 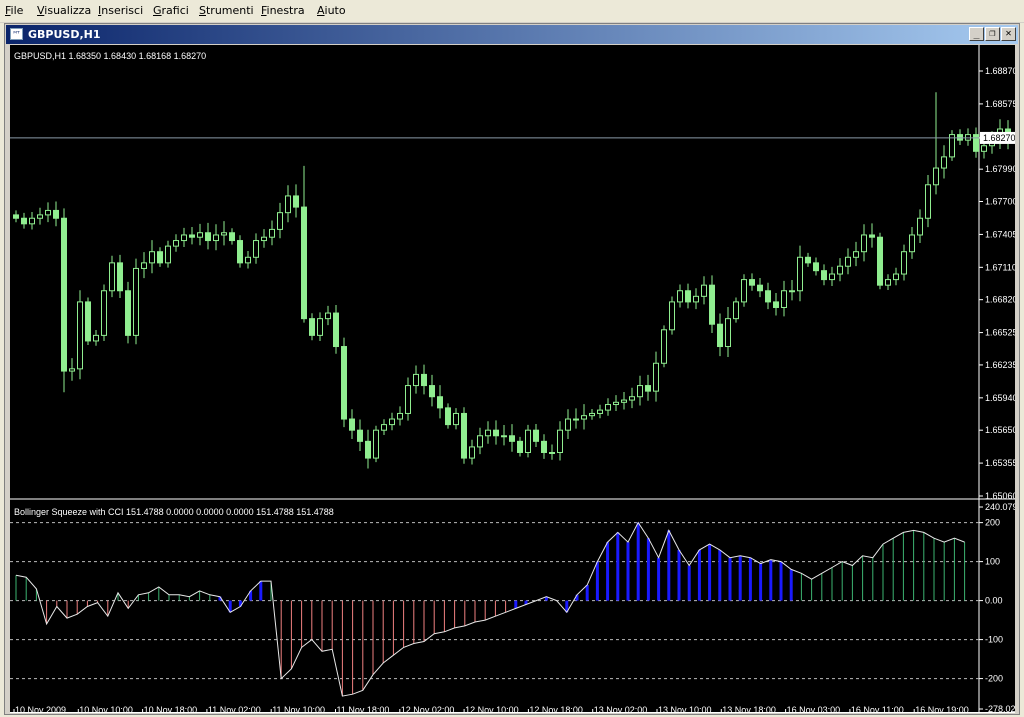 What do you see at coordinates (1000, 507) in the screenshot?
I see `indicator-tick-label: 240.079` at bounding box center [1000, 507].